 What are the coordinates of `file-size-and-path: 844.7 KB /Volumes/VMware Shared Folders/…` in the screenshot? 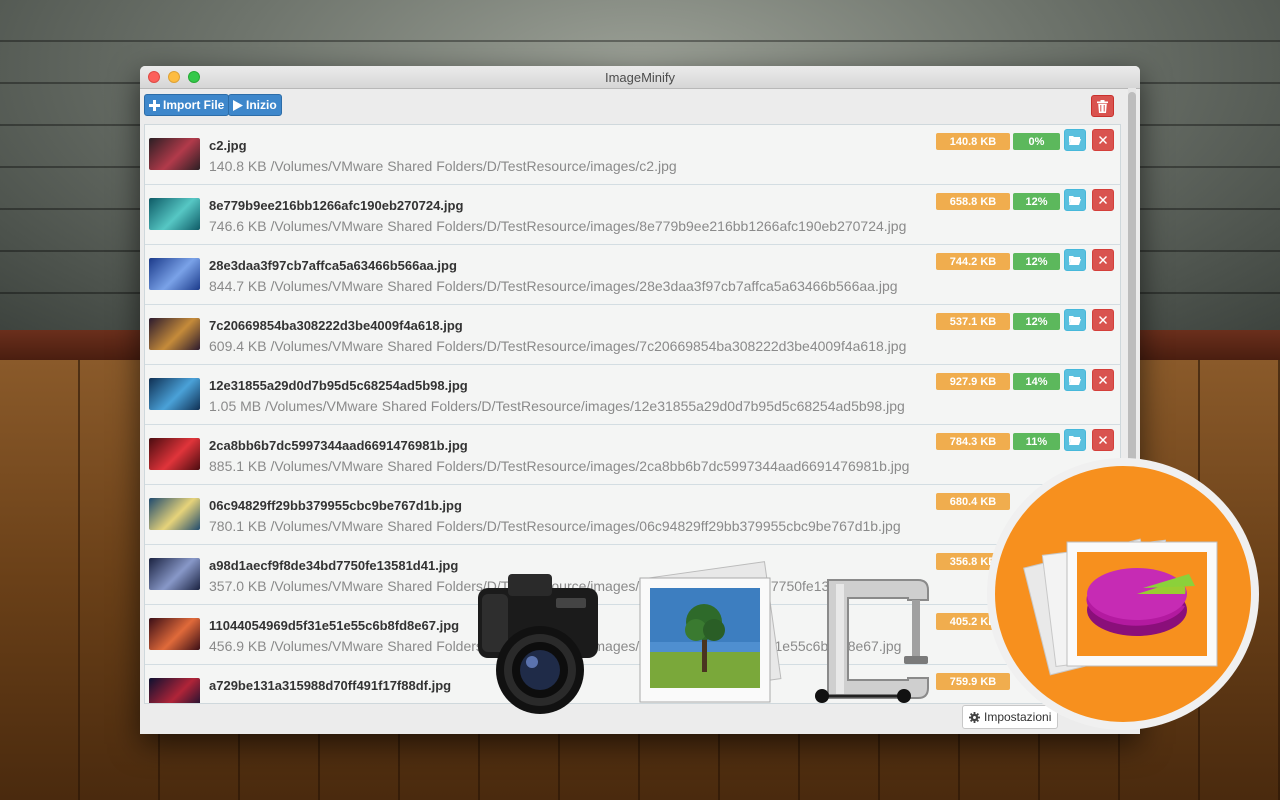 It's located at (553, 286).